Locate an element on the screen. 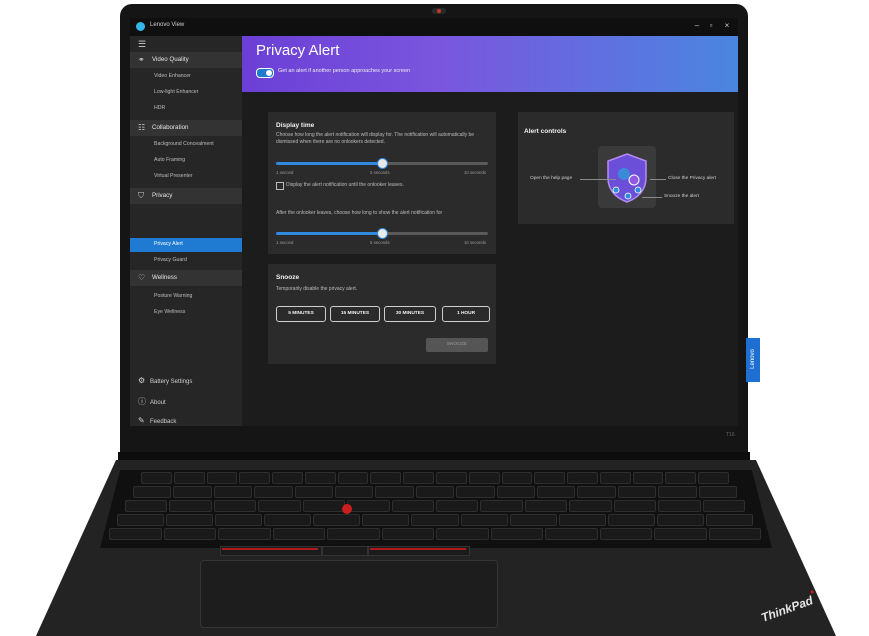  touchpad is located at coordinates (349, 594).